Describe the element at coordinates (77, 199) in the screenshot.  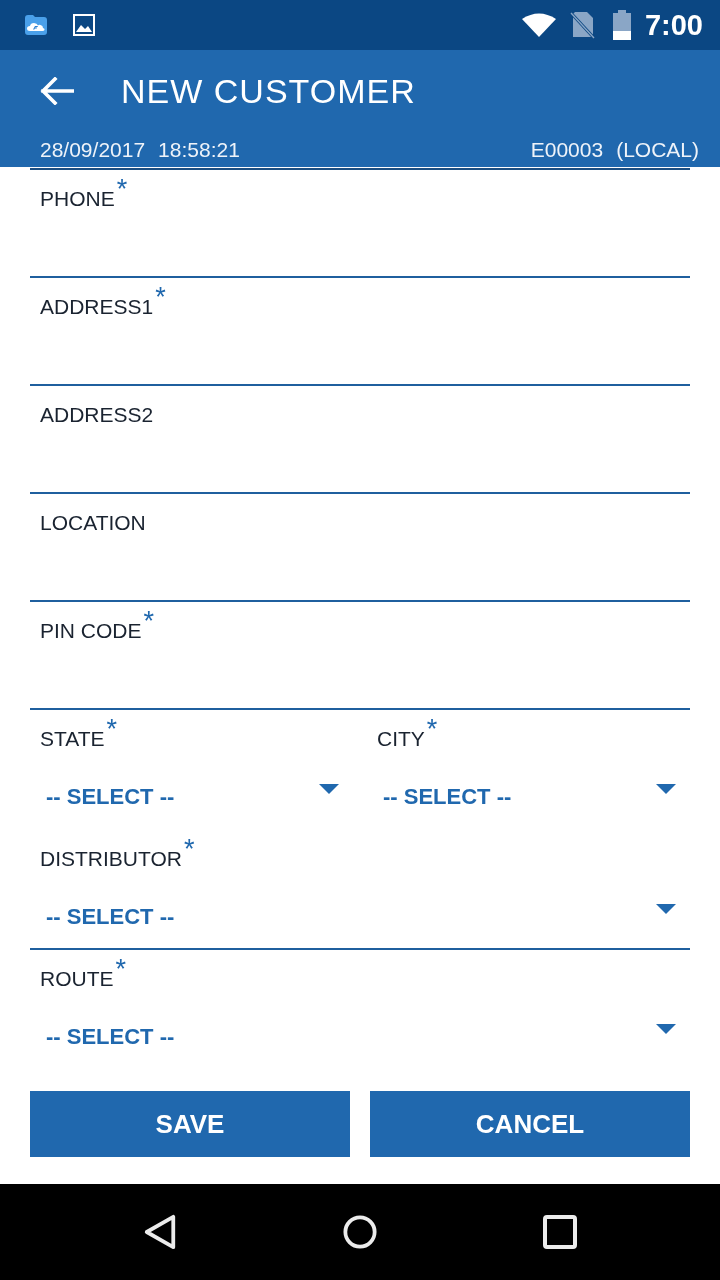
I see `field-label: PHONE` at that location.